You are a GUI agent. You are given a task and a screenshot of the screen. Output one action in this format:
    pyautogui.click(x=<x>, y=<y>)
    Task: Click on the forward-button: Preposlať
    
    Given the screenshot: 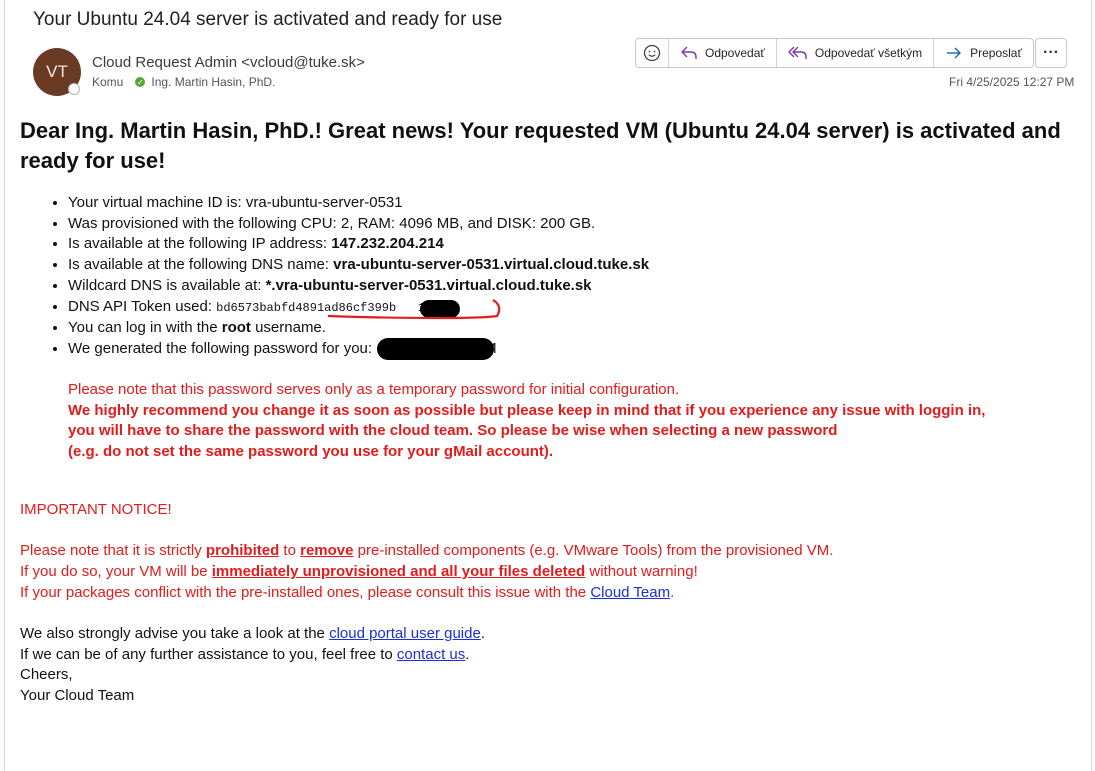 What is the action you would take?
    pyautogui.click(x=983, y=53)
    